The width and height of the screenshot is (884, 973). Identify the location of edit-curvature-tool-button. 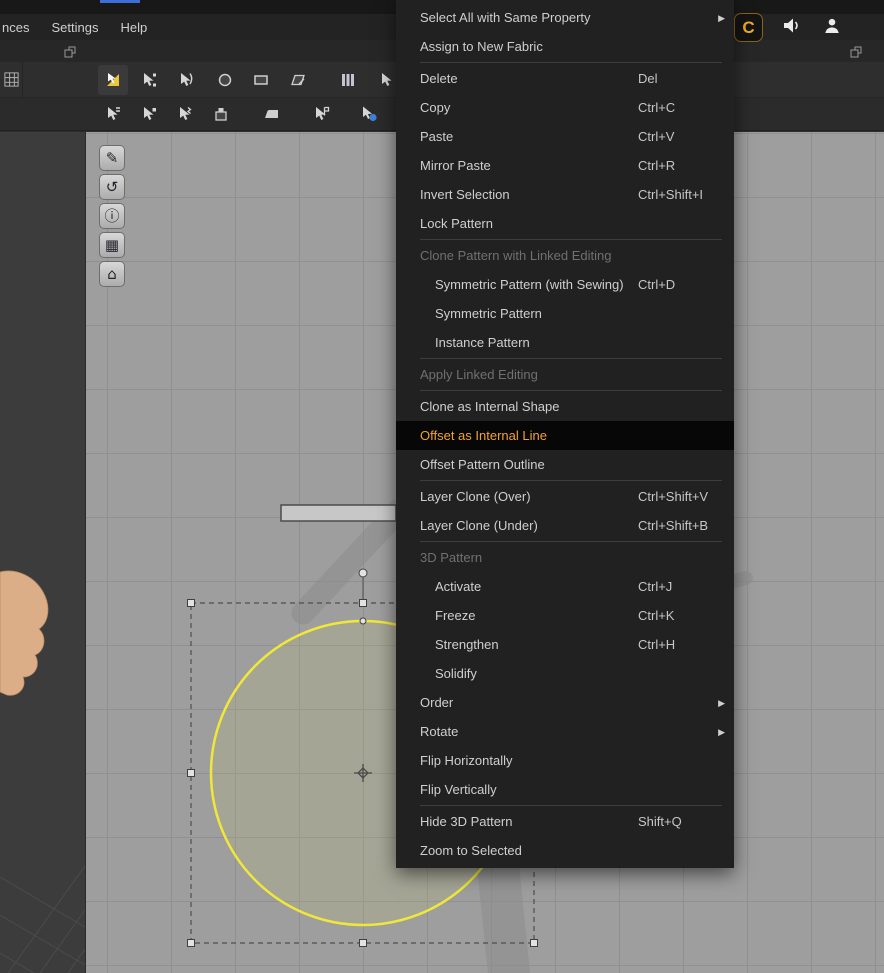
(186, 80).